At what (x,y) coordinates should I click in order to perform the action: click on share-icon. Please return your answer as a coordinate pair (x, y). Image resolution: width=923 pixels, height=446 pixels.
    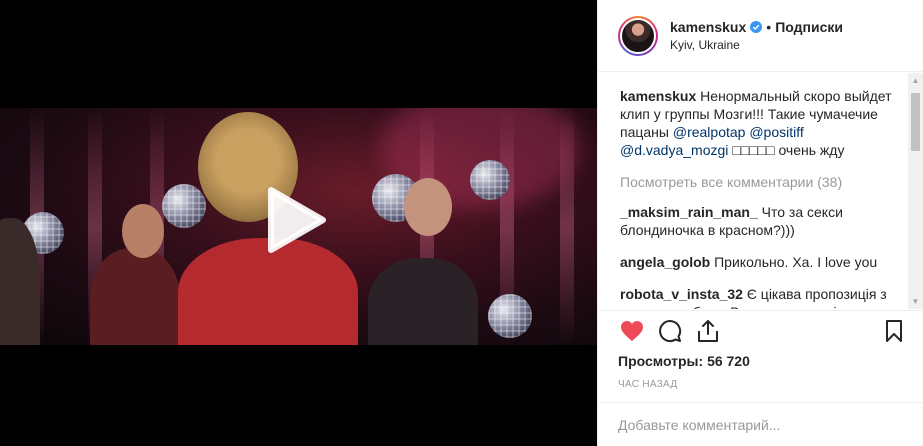
    Looking at the image, I should click on (708, 331).